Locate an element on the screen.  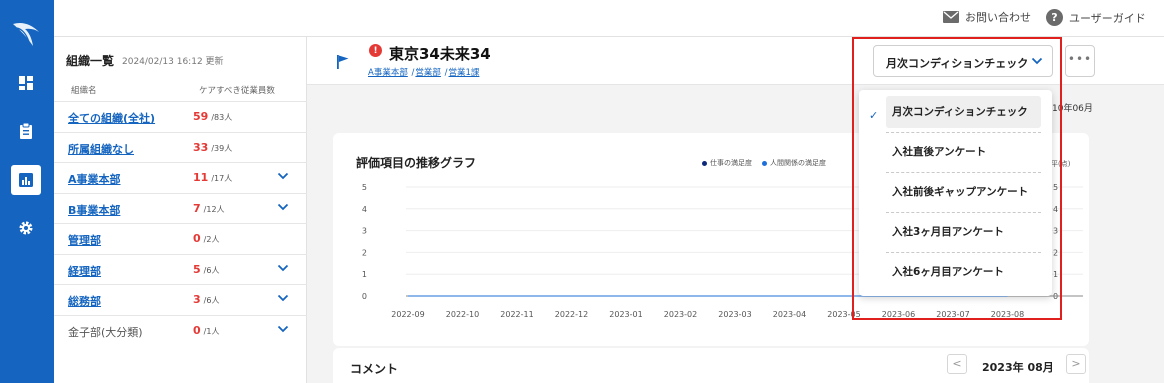
clipboard-icon is located at coordinates (26, 130).